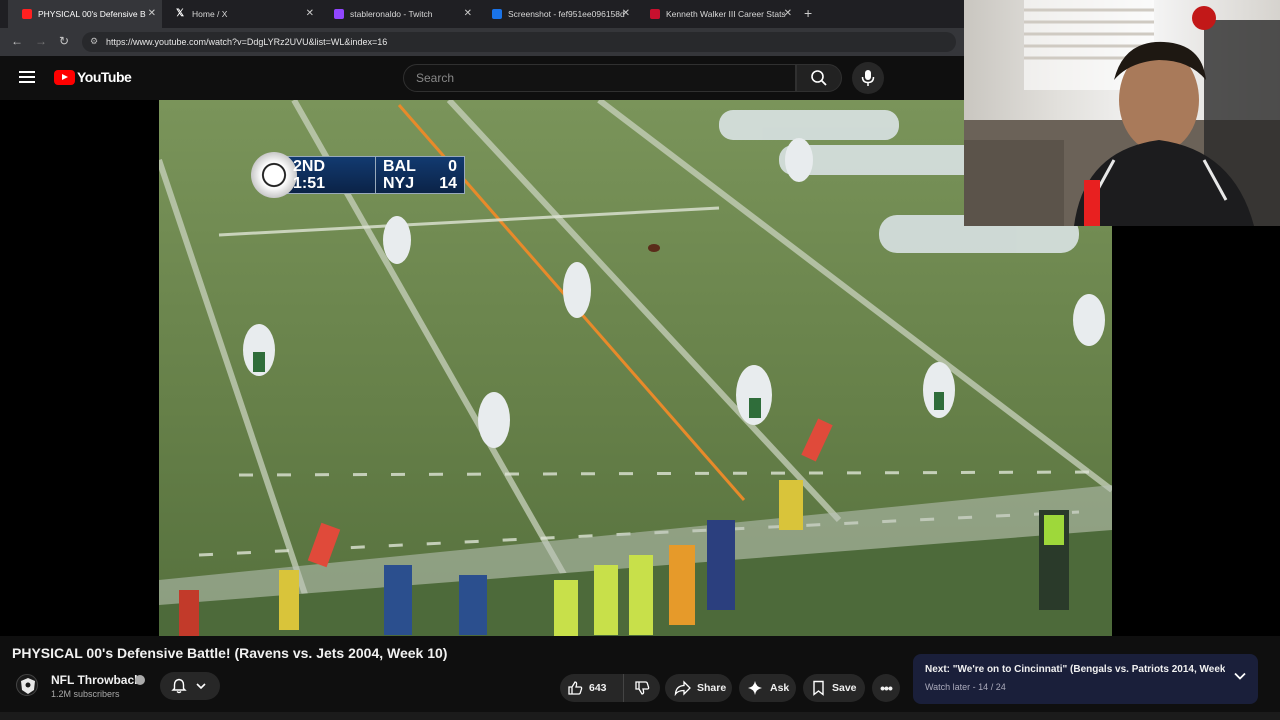 This screenshot has width=1280, height=720. What do you see at coordinates (210, 14) in the screenshot?
I see `tab-label: Home / X` at bounding box center [210, 14].